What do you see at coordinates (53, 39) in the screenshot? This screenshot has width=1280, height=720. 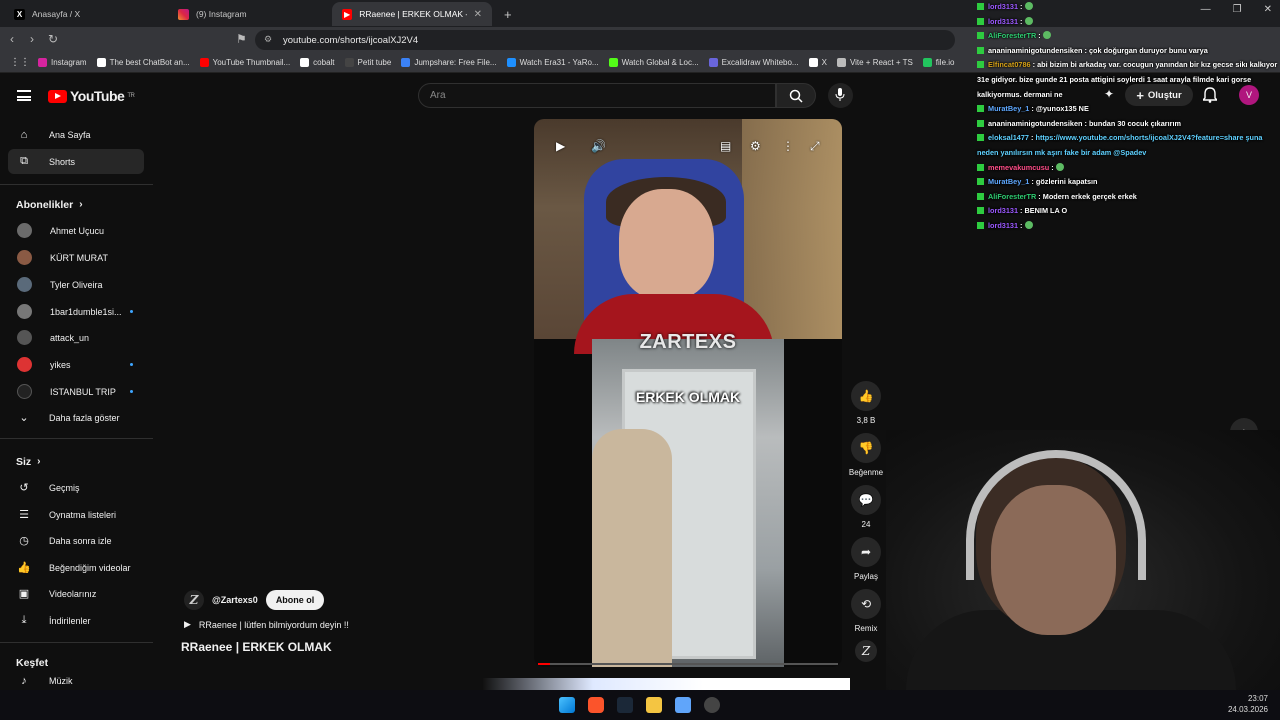 I see `reload-icon: ↻` at bounding box center [53, 39].